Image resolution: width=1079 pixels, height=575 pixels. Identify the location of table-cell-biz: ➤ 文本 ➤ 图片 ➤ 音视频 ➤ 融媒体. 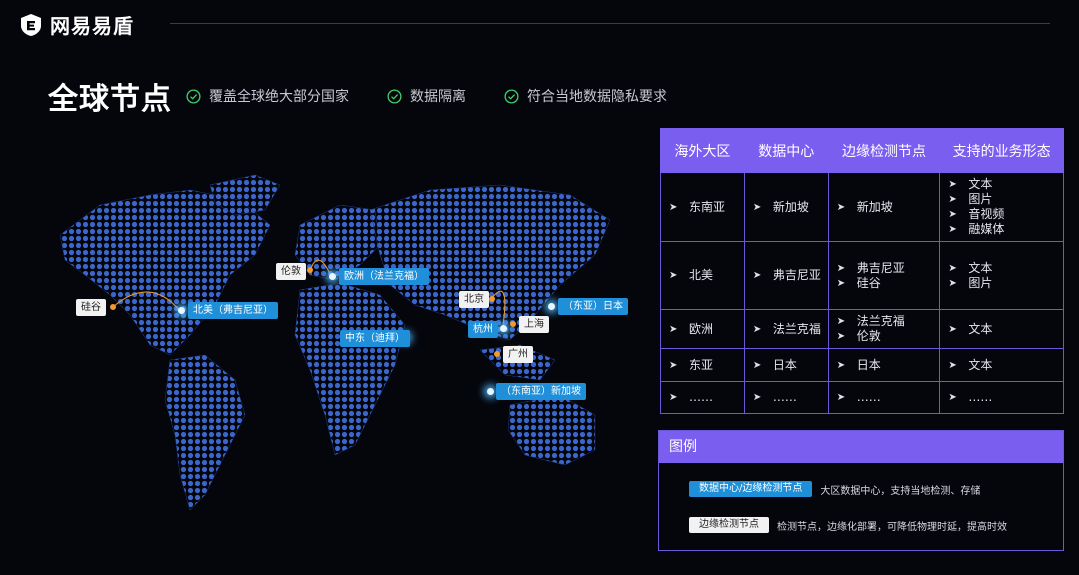
(1001, 207).